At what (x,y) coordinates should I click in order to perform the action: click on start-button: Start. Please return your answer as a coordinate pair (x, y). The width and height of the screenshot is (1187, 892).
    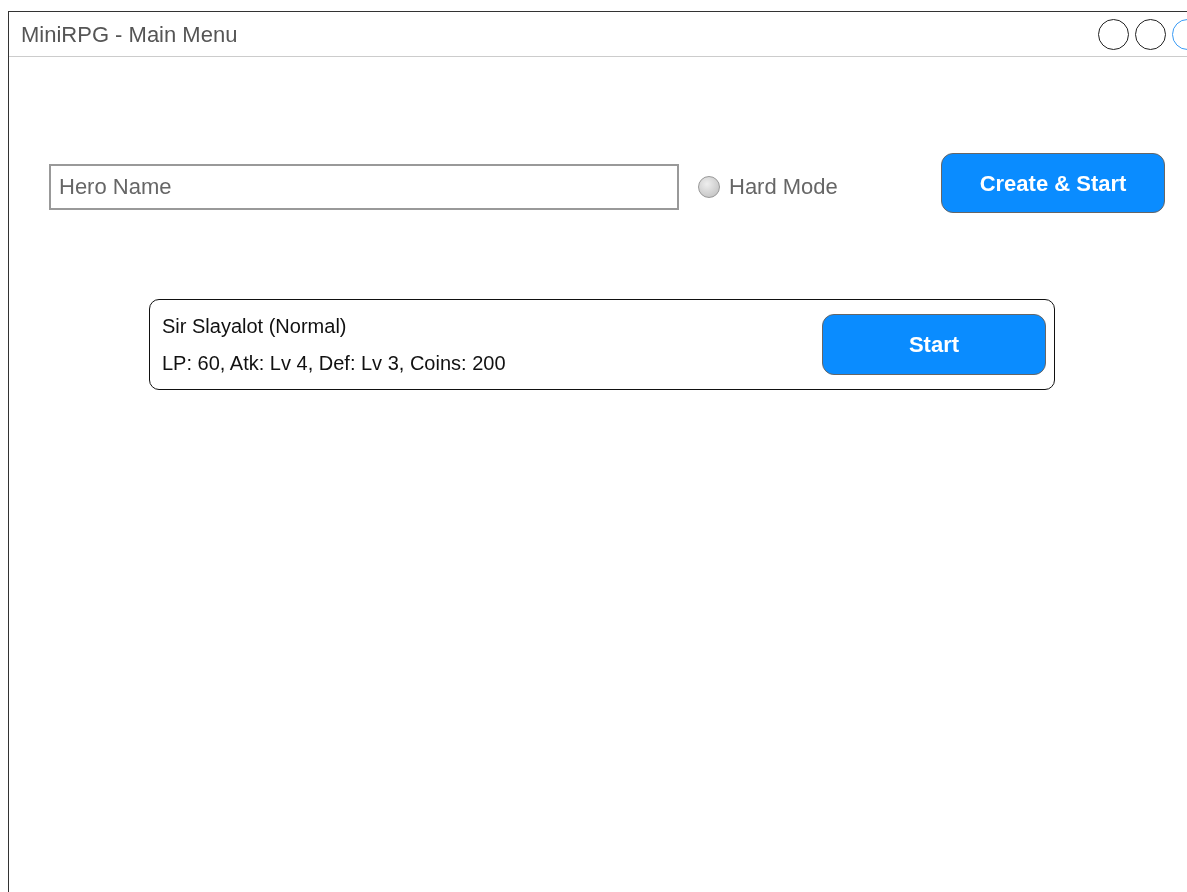
    Looking at the image, I should click on (934, 344).